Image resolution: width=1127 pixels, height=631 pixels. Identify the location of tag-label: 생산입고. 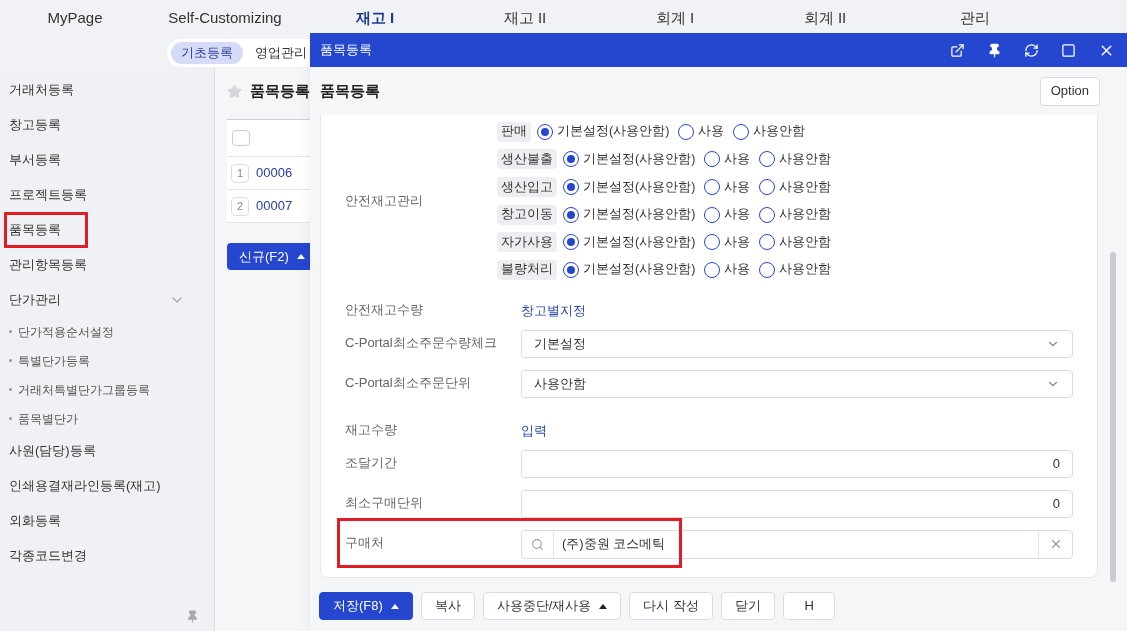
(527, 187).